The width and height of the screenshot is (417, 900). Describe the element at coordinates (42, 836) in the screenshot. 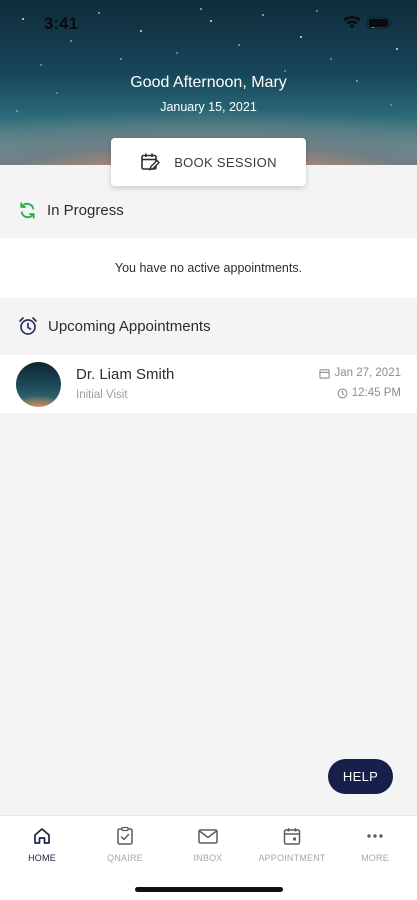

I see `home-icon` at that location.